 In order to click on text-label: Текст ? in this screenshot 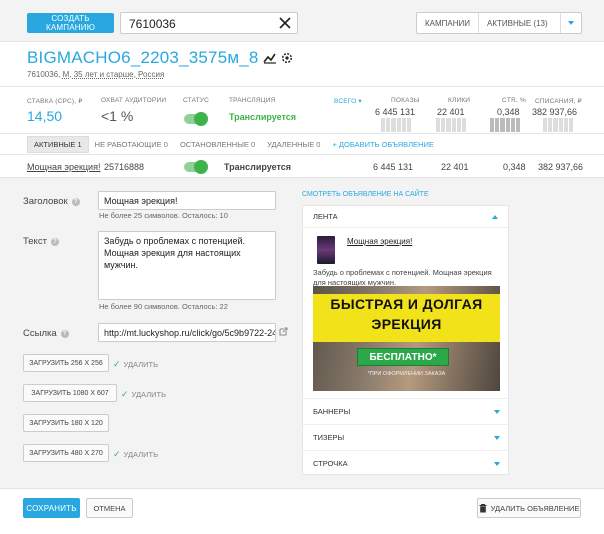, I will do `click(41, 241)`.